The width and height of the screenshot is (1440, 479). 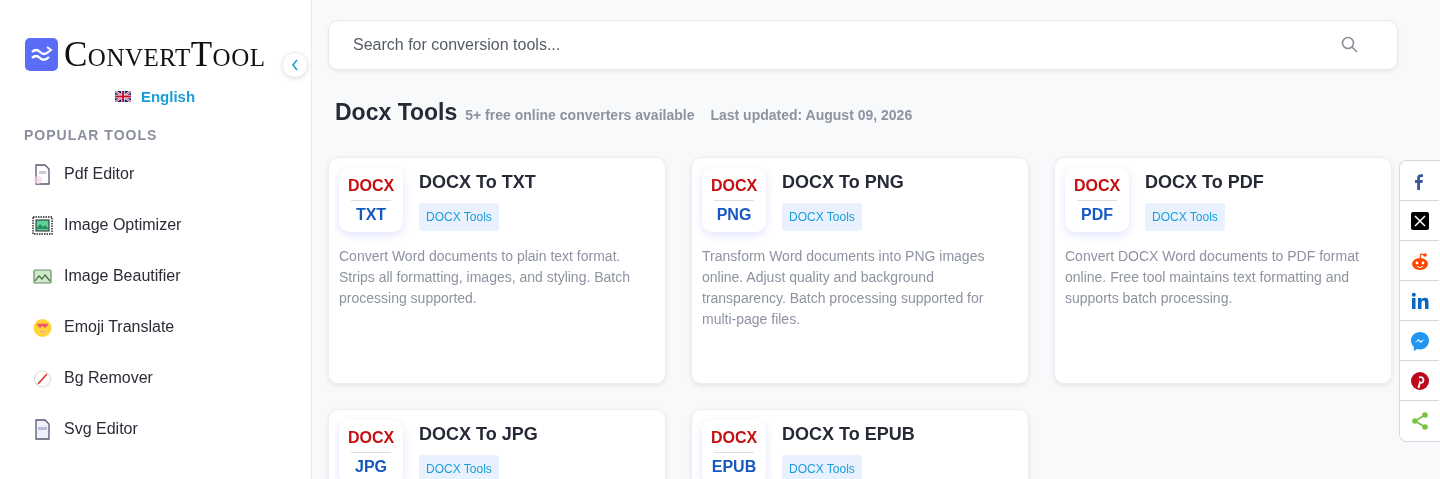 What do you see at coordinates (843, 182) in the screenshot?
I see `card-title: DOCX To PNG` at bounding box center [843, 182].